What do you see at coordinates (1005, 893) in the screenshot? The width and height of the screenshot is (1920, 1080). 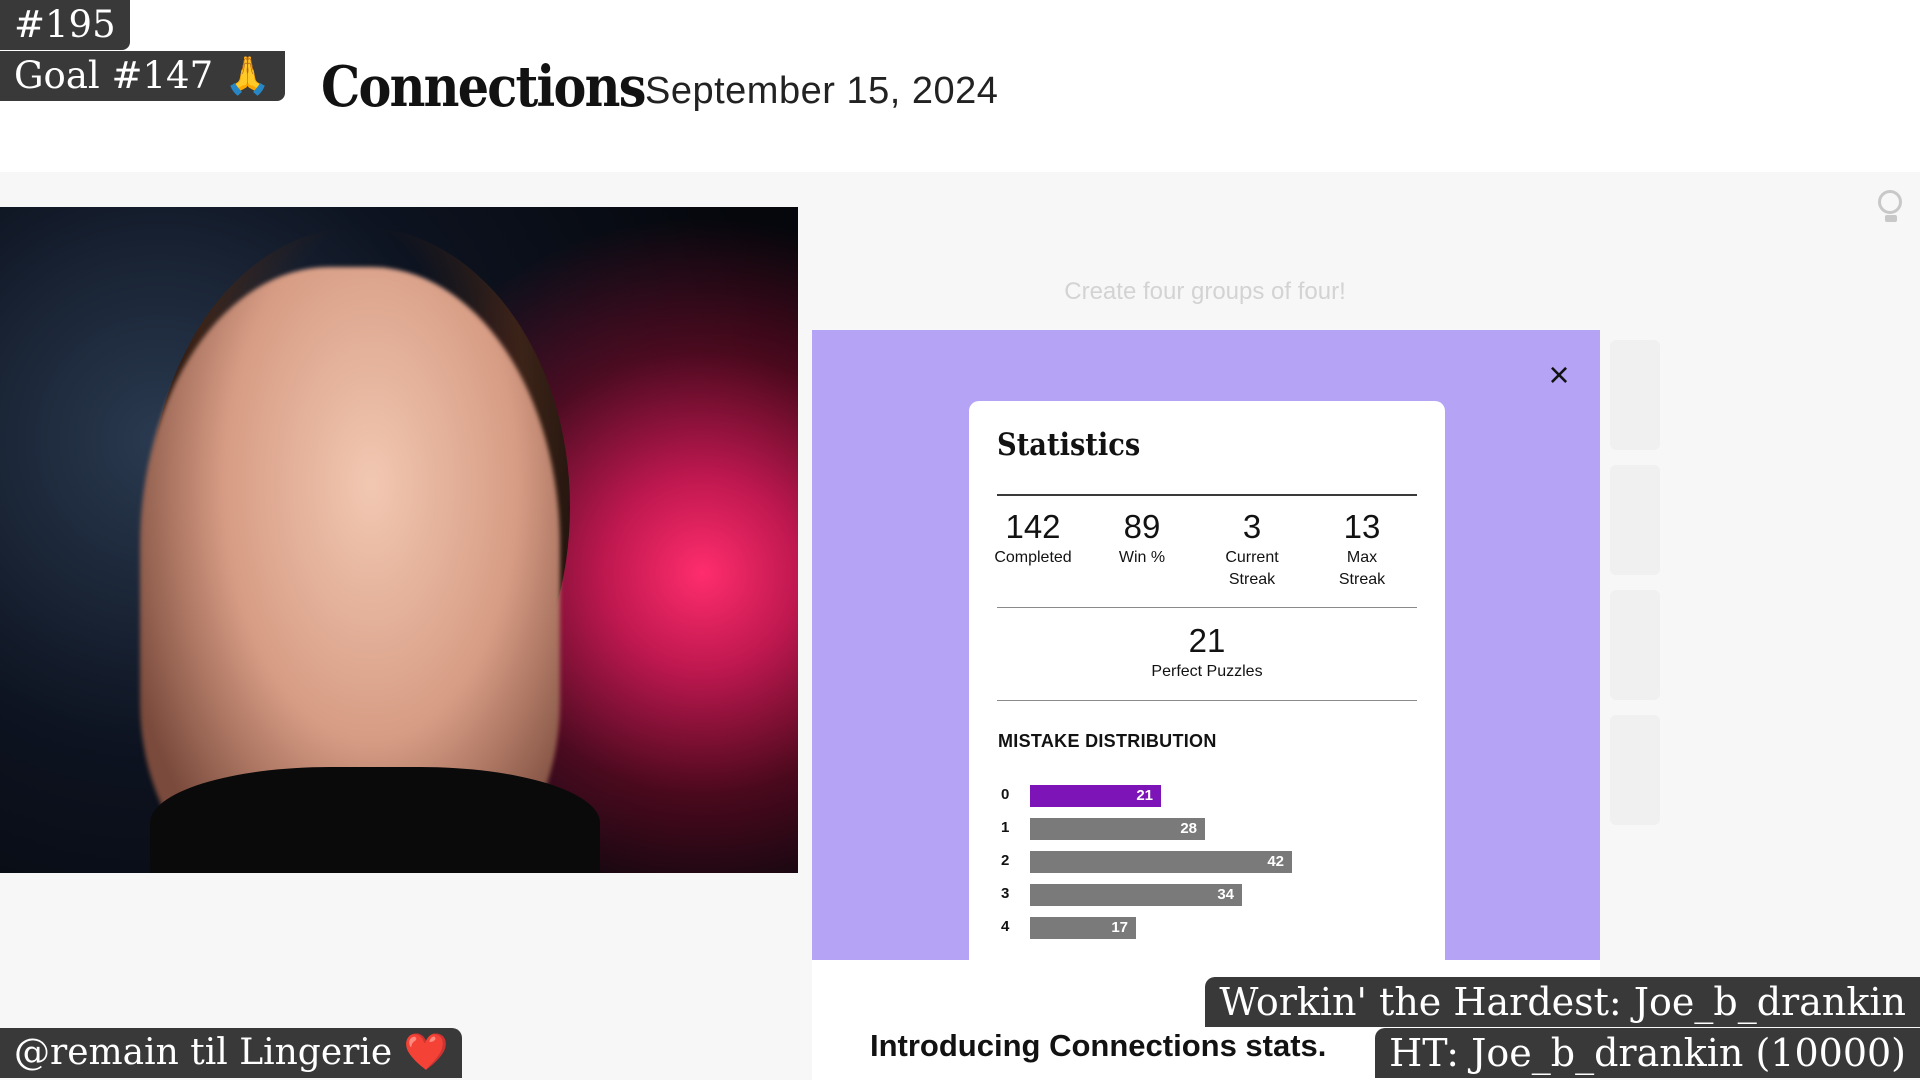 I see `mistake-count-label: 3` at bounding box center [1005, 893].